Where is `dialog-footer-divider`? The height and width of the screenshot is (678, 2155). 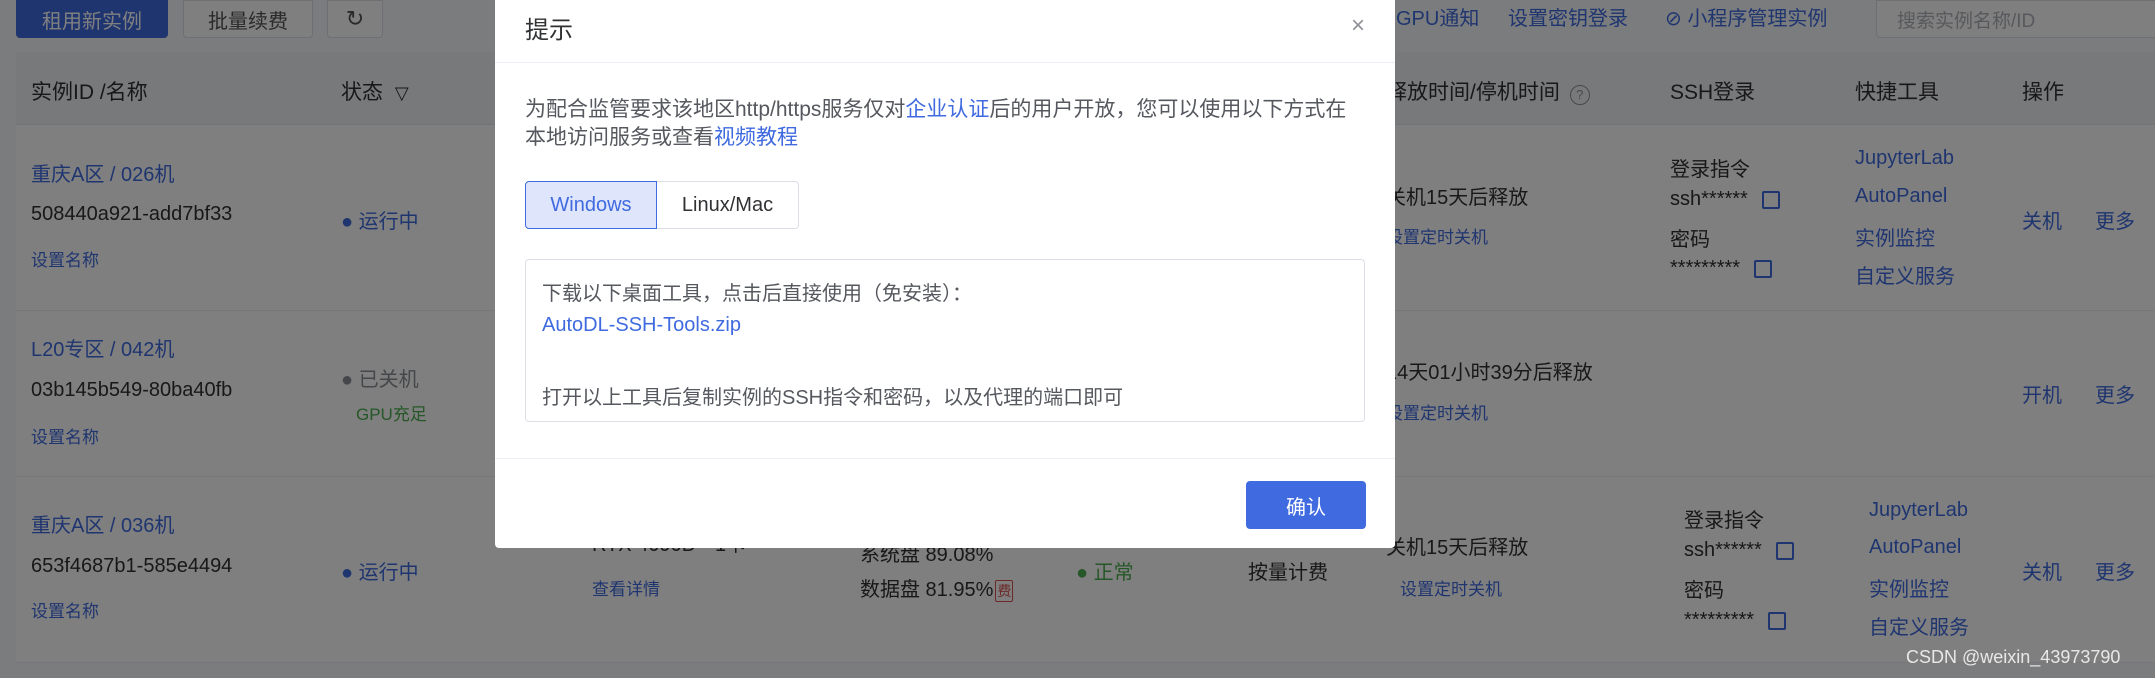
dialog-footer-divider is located at coordinates (945, 458).